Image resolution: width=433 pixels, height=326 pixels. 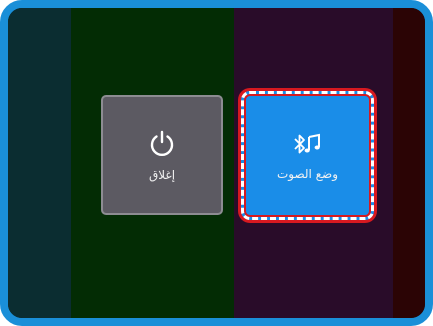 What do you see at coordinates (307, 173) in the screenshot?
I see `sound-mode-label: وضع الصوت` at bounding box center [307, 173].